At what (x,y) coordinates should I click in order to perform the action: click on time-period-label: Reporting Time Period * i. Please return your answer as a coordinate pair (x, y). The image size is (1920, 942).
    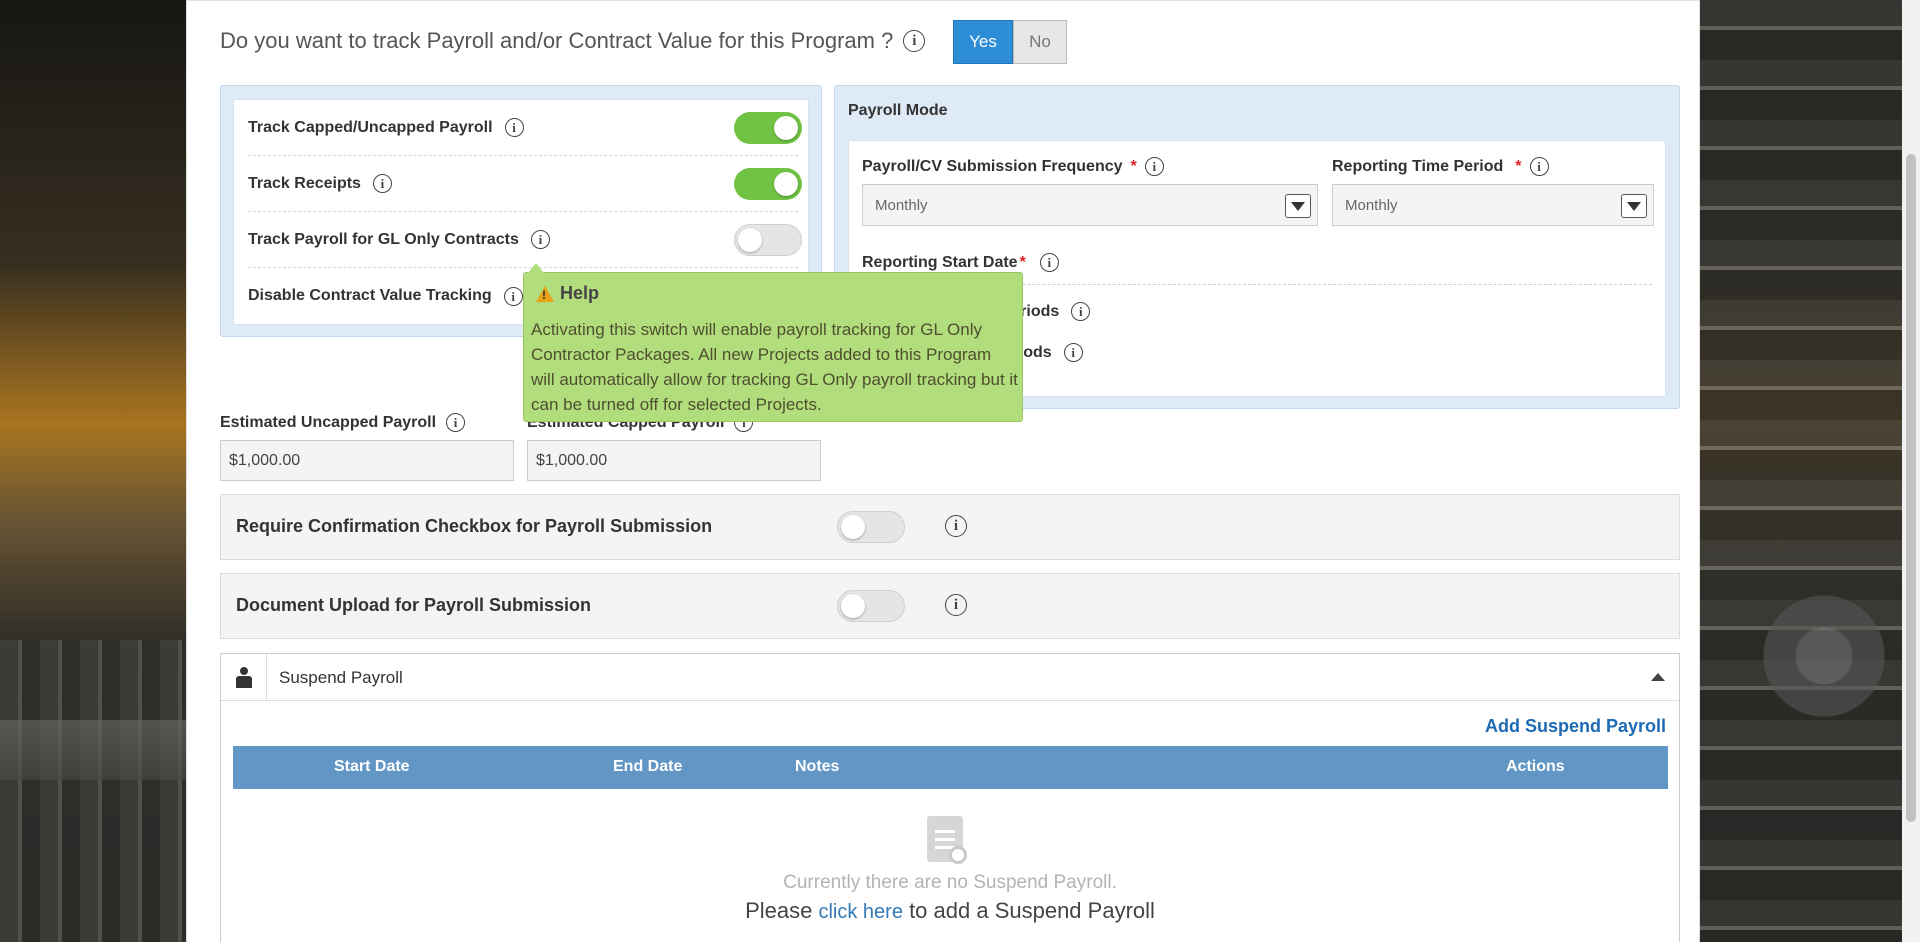
    Looking at the image, I should click on (1440, 166).